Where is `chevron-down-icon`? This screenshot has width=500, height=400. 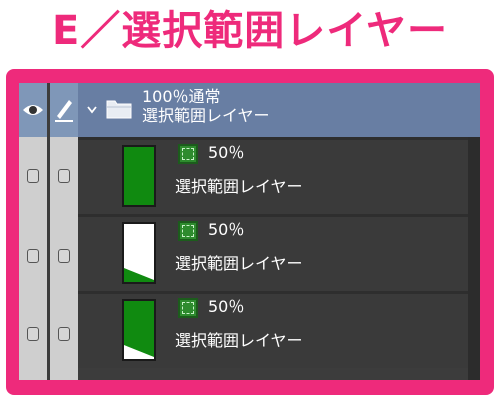
chevron-down-icon is located at coordinates (92, 109).